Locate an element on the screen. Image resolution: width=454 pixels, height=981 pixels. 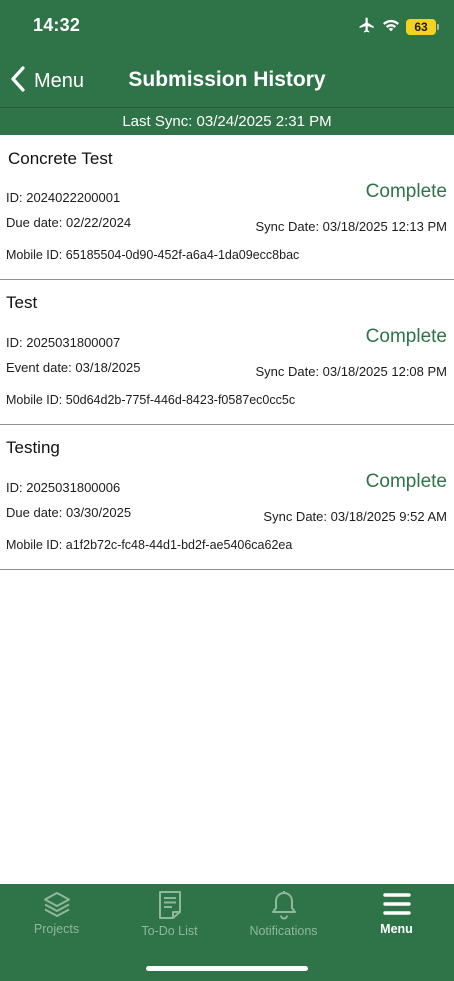
submission-title: Test is located at coordinates (22, 302).